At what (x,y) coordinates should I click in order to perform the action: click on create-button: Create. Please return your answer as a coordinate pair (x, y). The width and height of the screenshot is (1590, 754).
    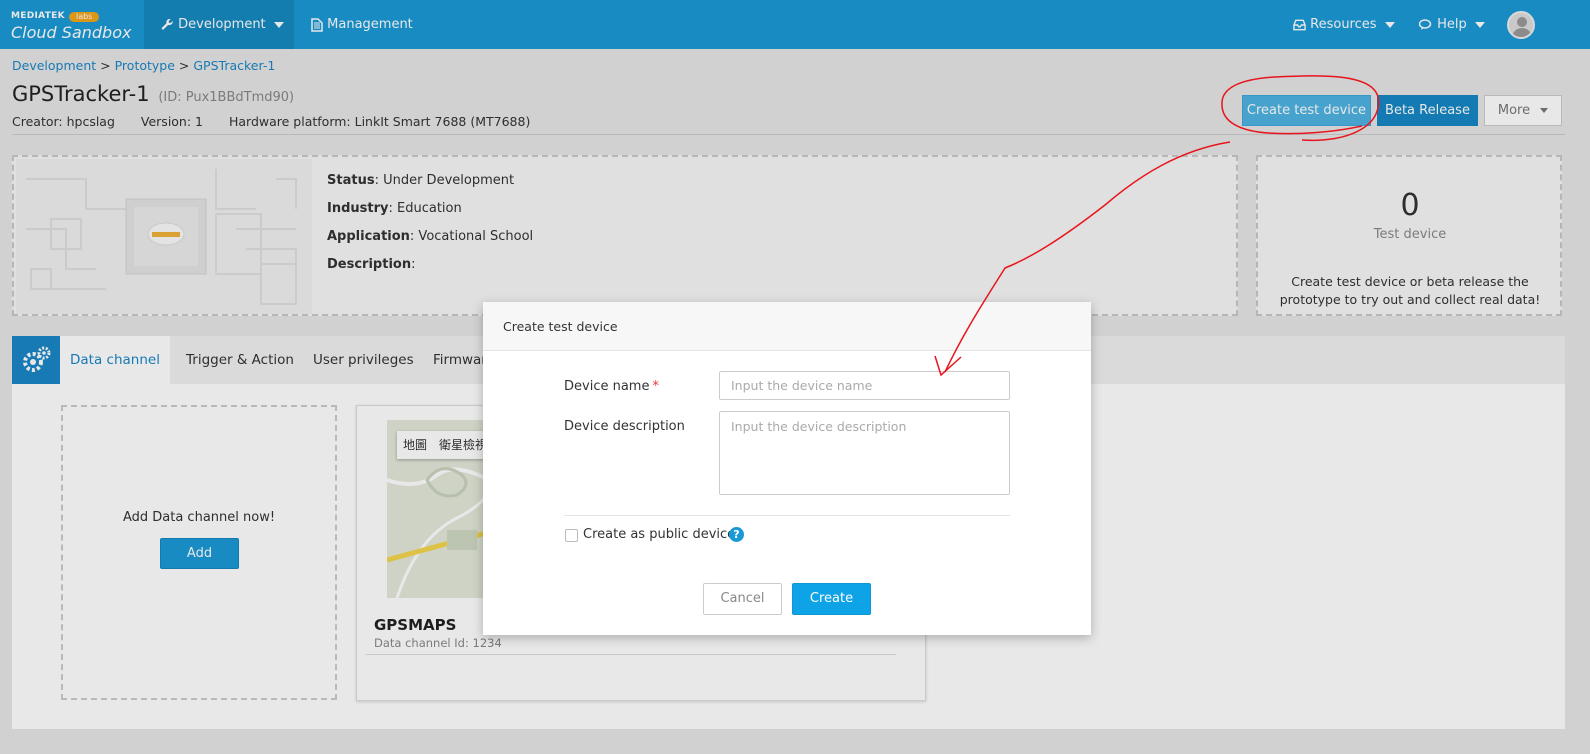
    Looking at the image, I should click on (831, 599).